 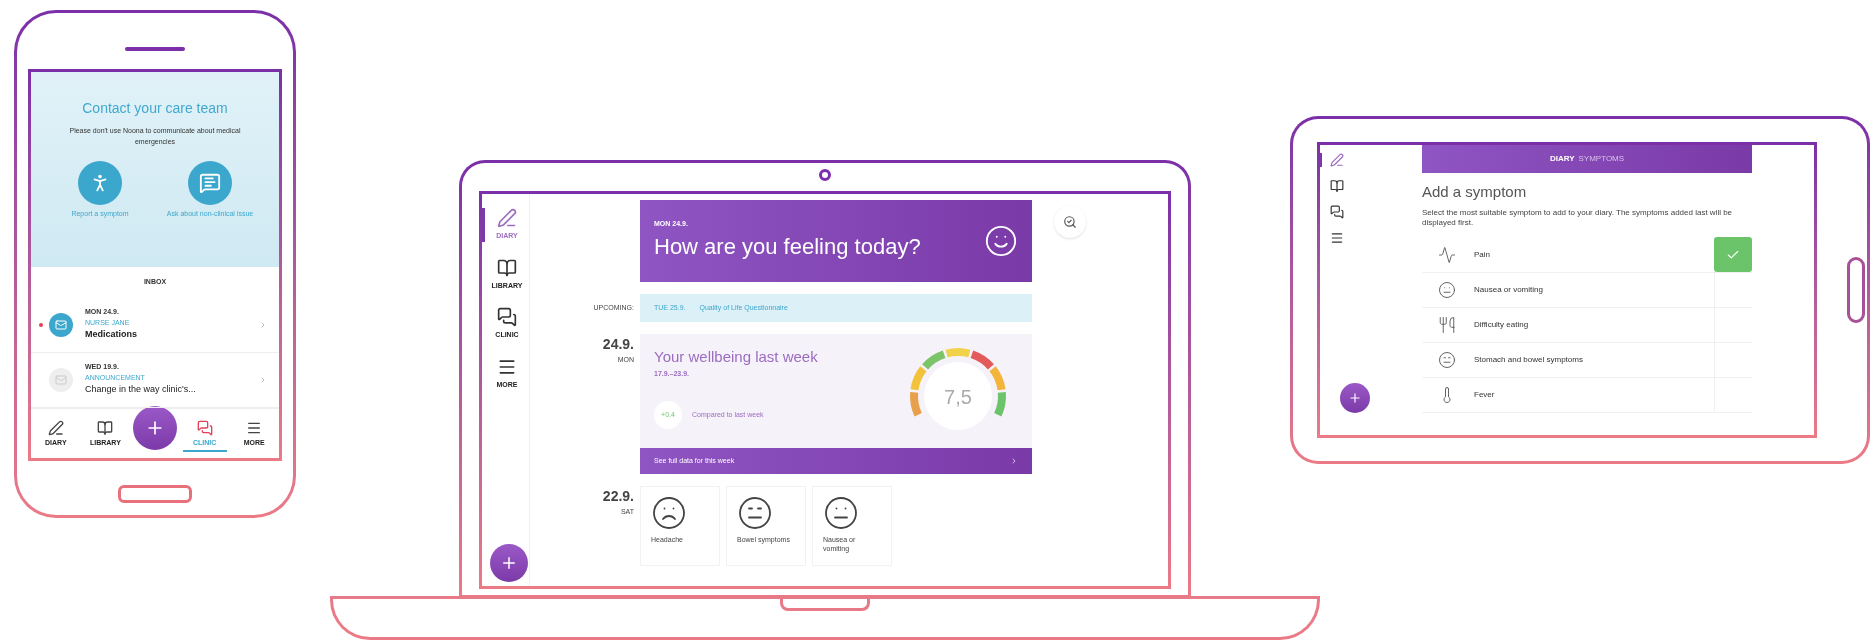 I want to click on day-date: 22.9., so click(x=618, y=496).